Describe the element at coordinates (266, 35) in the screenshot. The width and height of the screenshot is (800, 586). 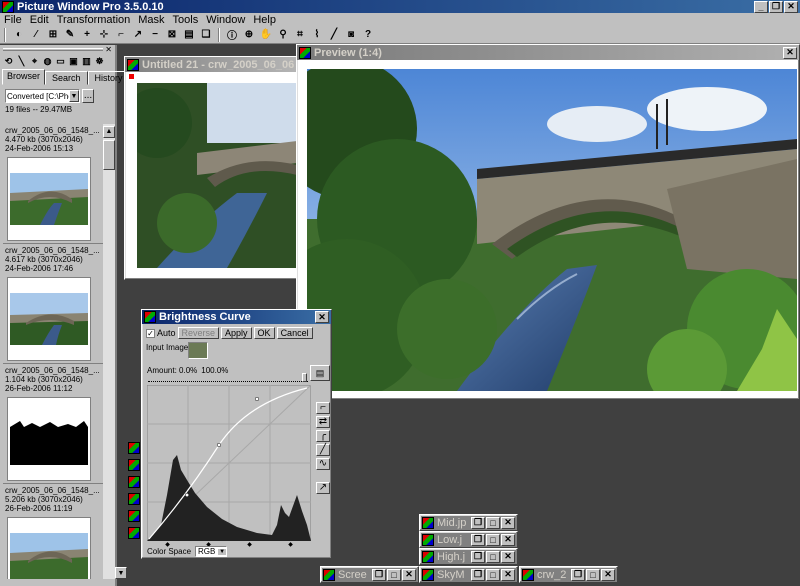
I see `hand-icon: ✋` at that location.